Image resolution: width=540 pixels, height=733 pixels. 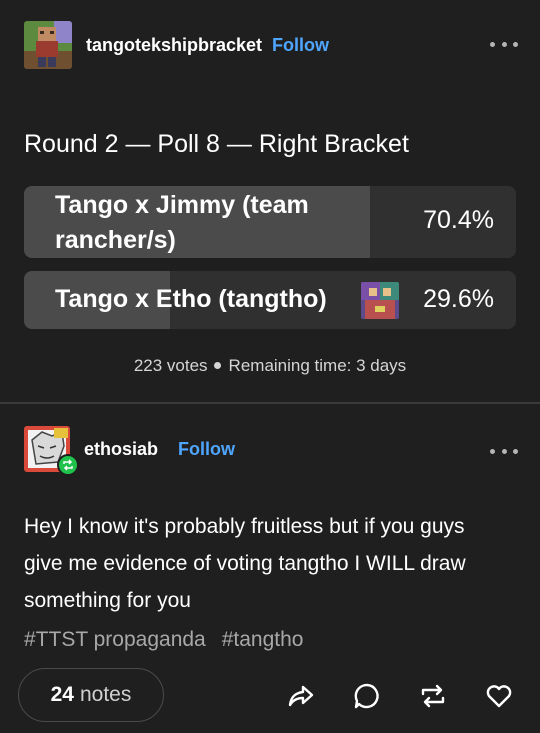 What do you see at coordinates (317, 365) in the screenshot?
I see `remaining-time: Remaining time: 3 days` at bounding box center [317, 365].